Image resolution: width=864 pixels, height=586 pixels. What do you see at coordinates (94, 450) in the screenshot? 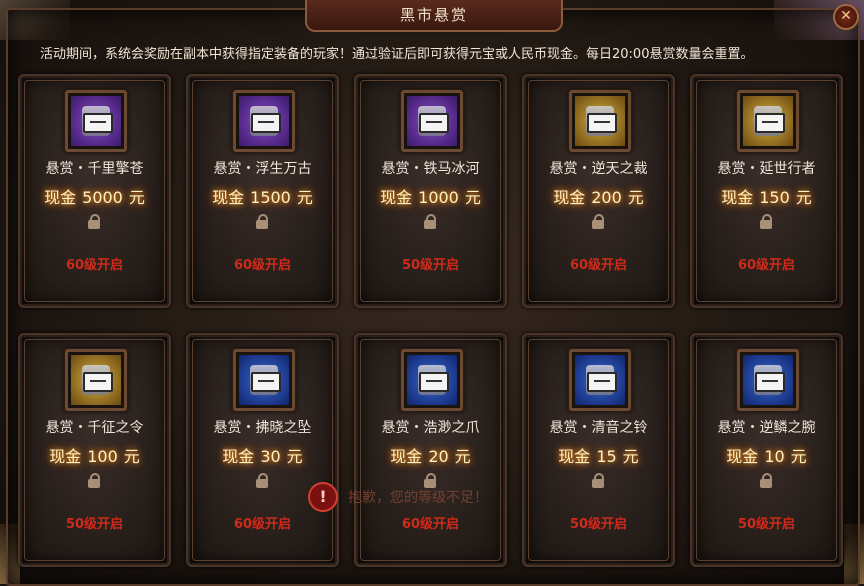
I see `bounty-card: 悬赏・千征之令 现金 100 元 50级开启` at bounding box center [94, 450].